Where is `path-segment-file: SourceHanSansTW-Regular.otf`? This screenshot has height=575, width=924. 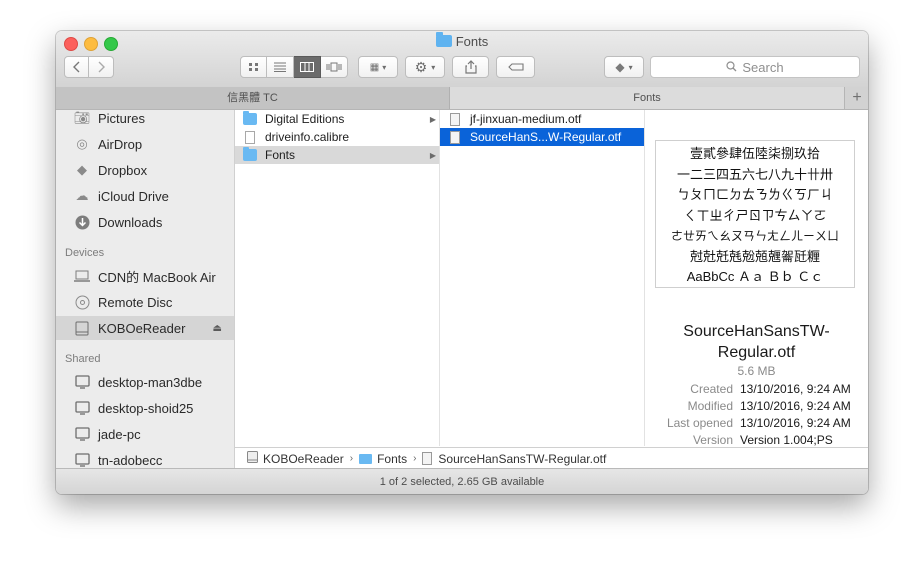 path-segment-file: SourceHanSansTW-Regular.otf is located at coordinates (522, 459).